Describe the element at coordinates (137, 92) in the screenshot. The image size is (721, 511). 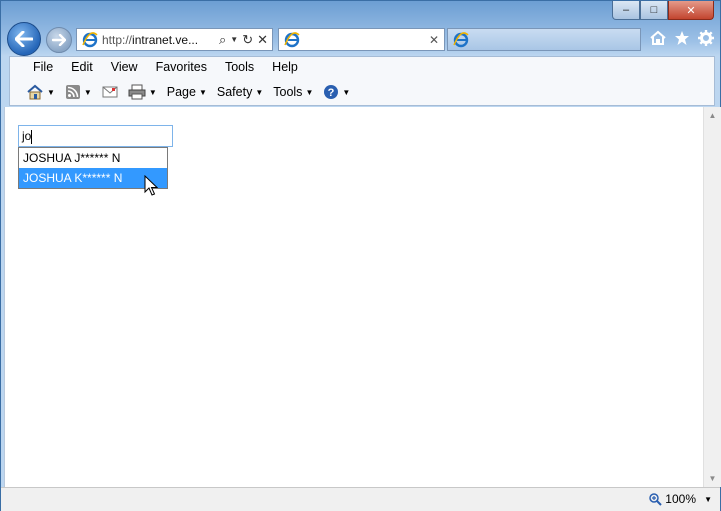
I see `printer-icon` at that location.